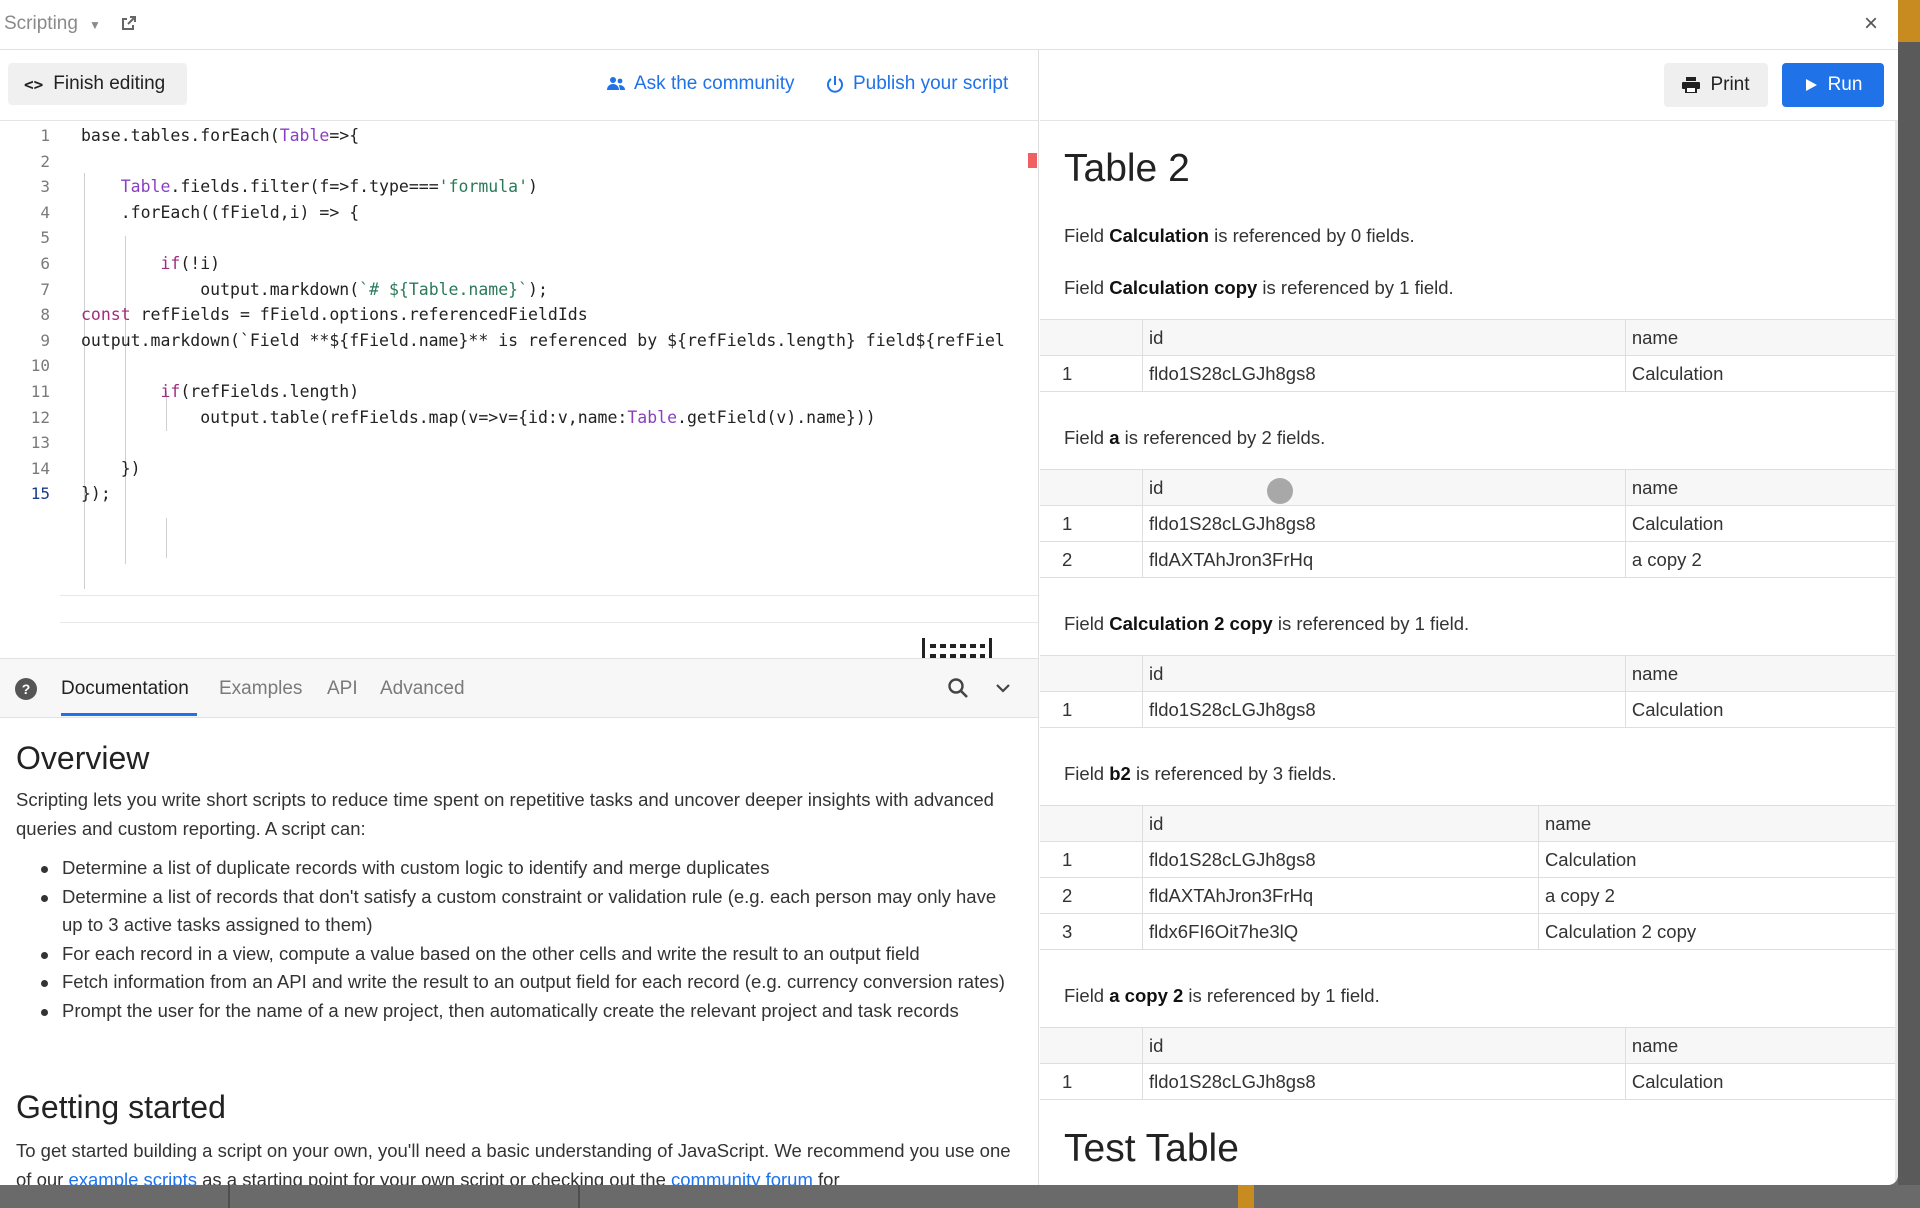  Describe the element at coordinates (1845, 84) in the screenshot. I see `run-label: Run` at that location.